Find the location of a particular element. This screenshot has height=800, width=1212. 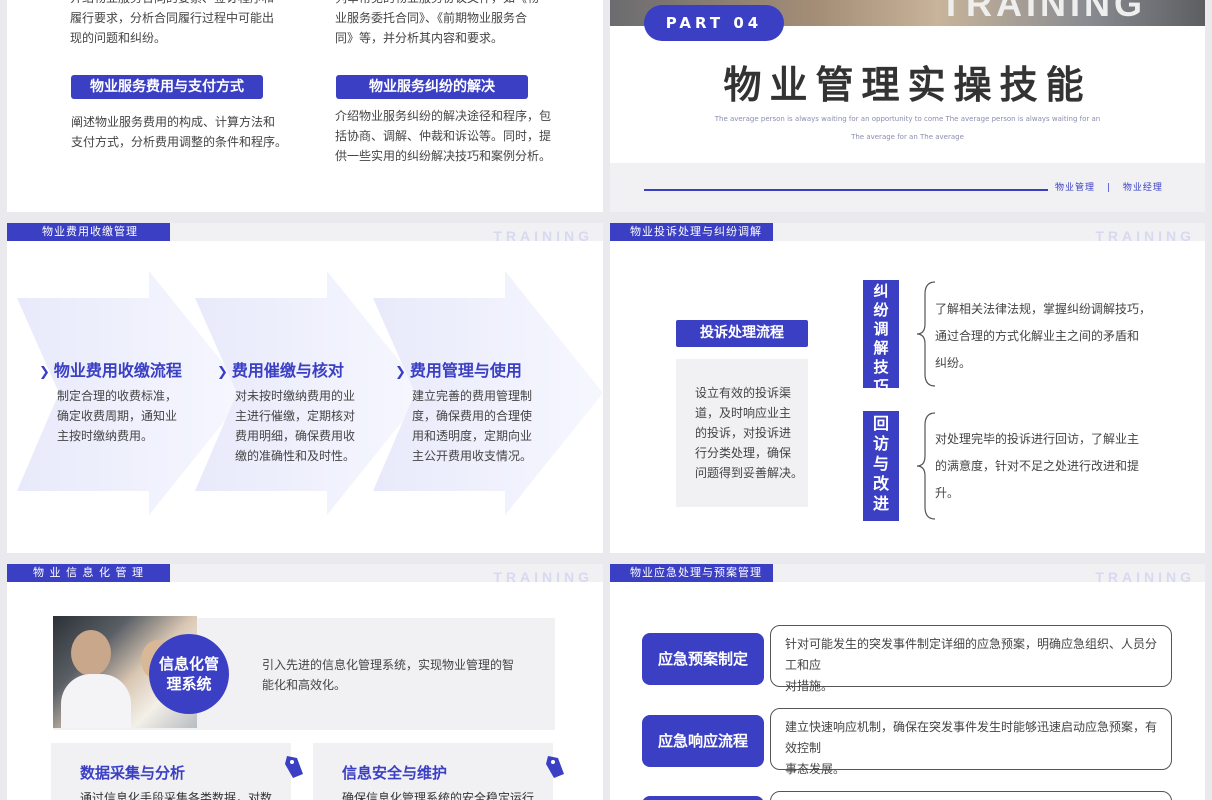

fee-item-desc: 制定合理的收费标准， 确定收费周期，通知业 主按时缴纳费用。 is located at coordinates (117, 416).